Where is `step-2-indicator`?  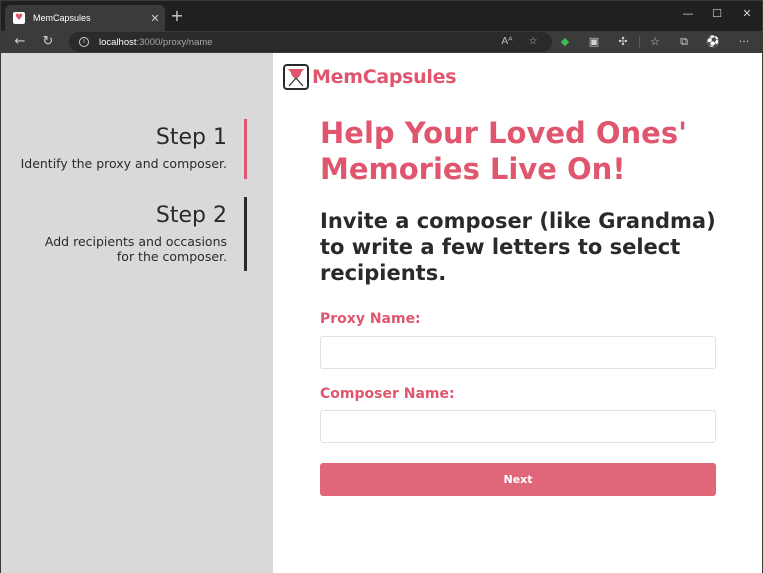 step-2-indicator is located at coordinates (245, 234).